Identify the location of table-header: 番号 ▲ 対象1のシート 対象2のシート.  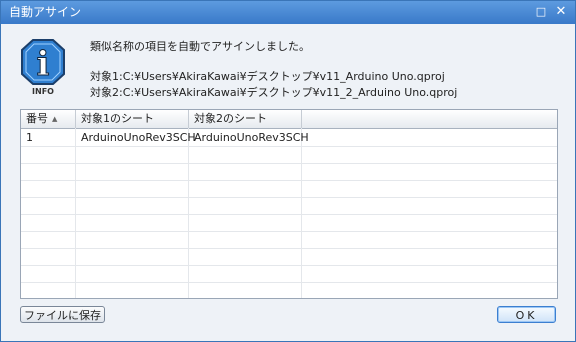
(289, 119).